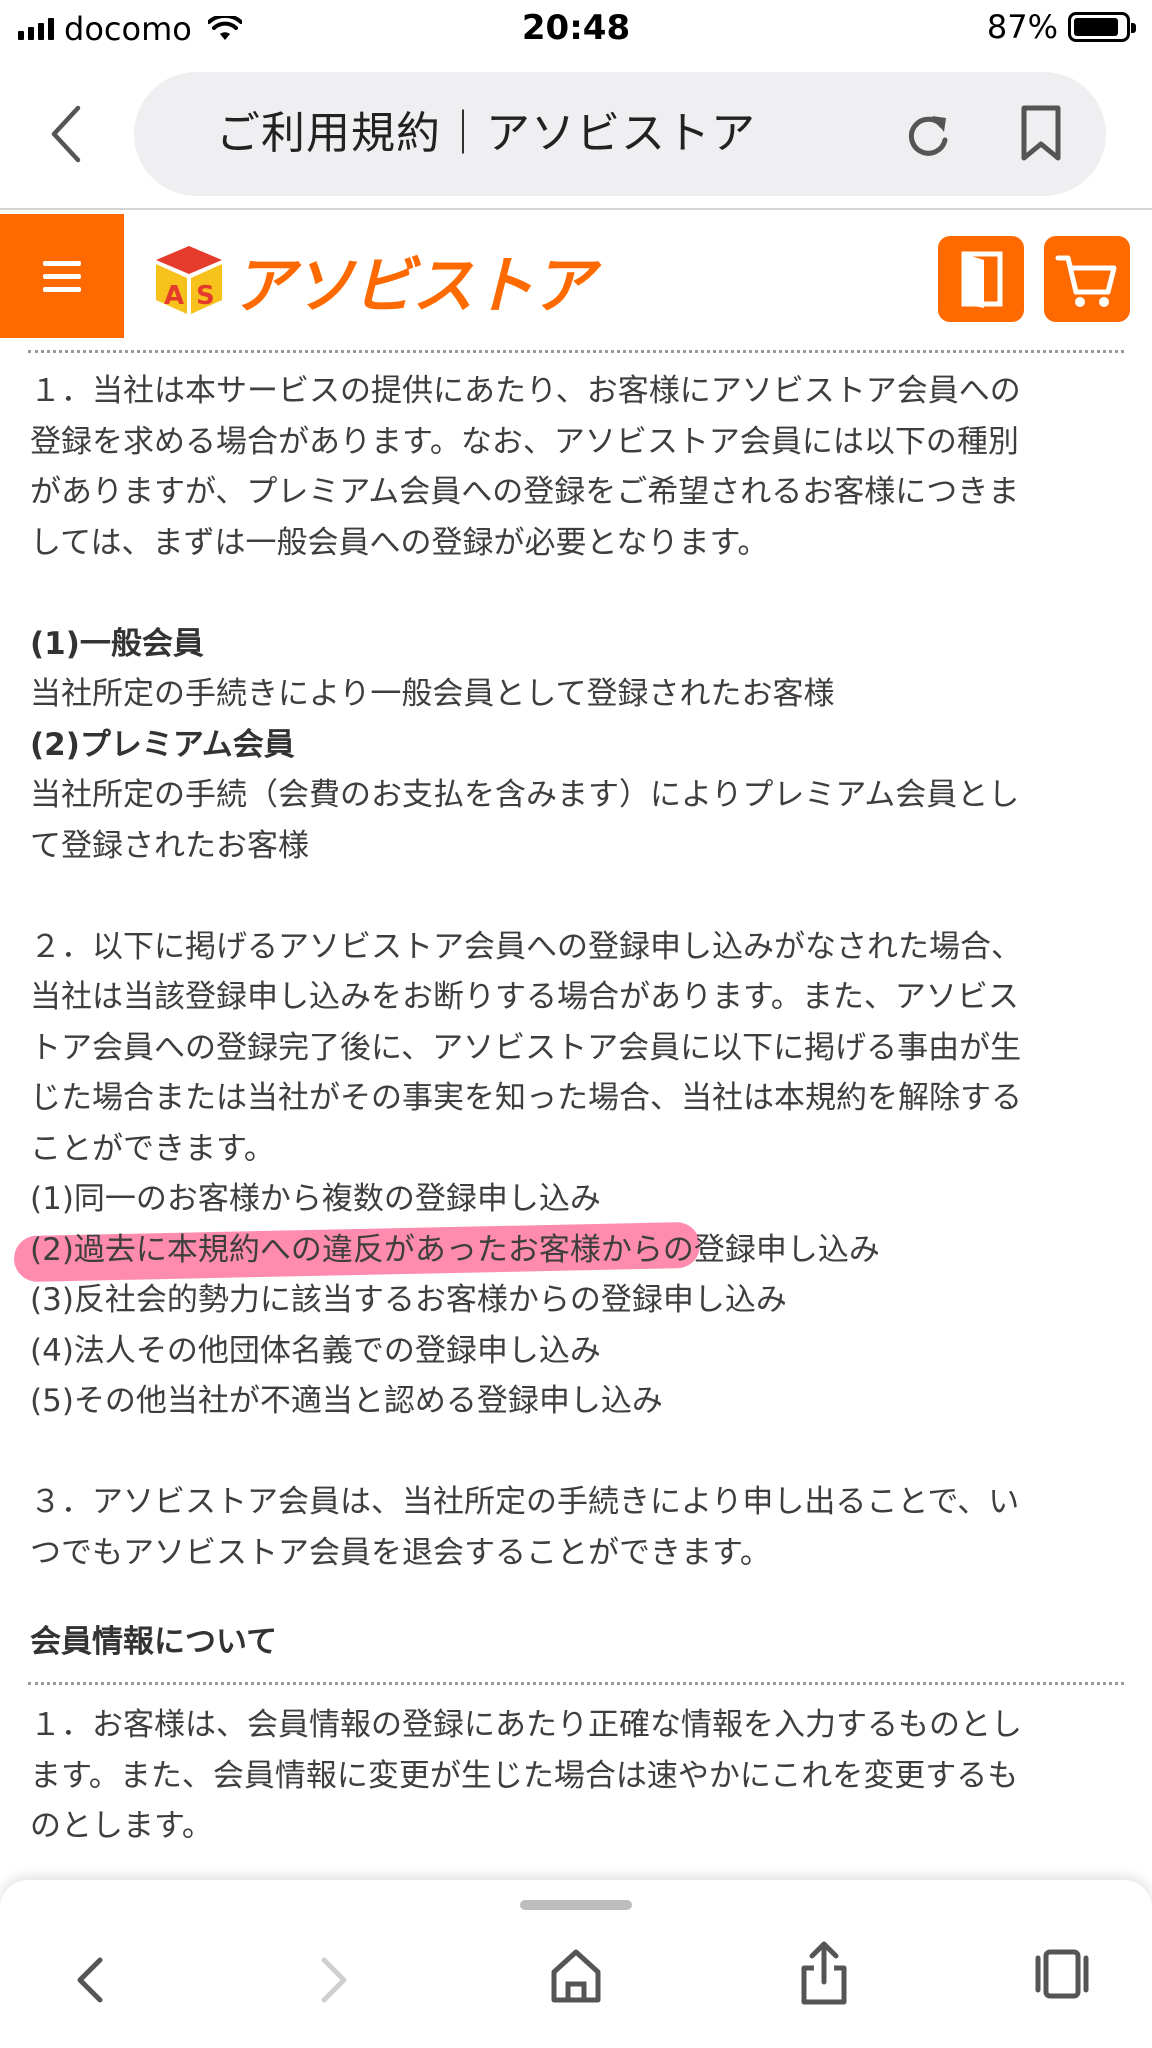 This screenshot has width=1152, height=2048. I want to click on home-icon, so click(576, 1976).